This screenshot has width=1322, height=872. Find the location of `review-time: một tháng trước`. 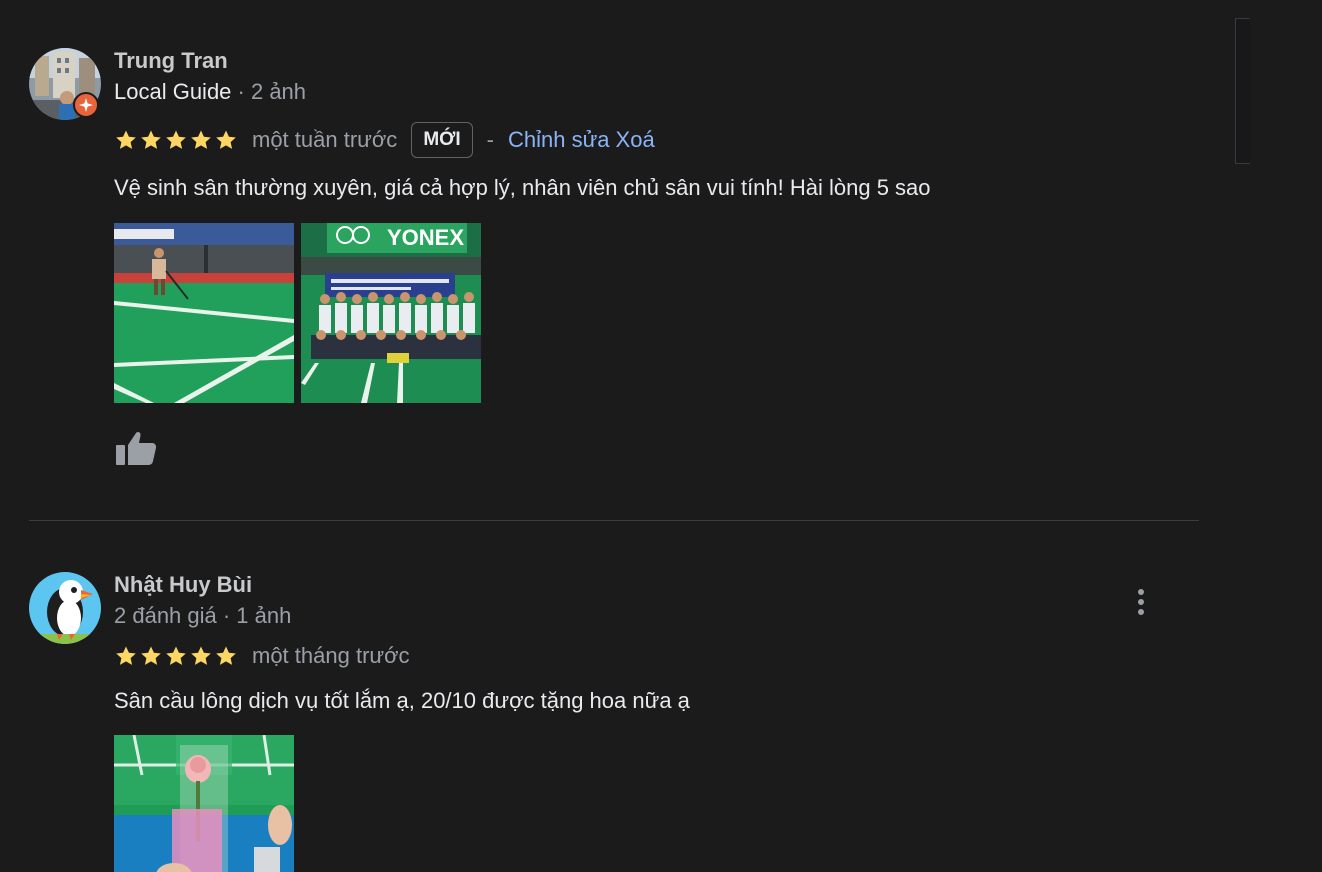

review-time: một tháng trước is located at coordinates (331, 655).